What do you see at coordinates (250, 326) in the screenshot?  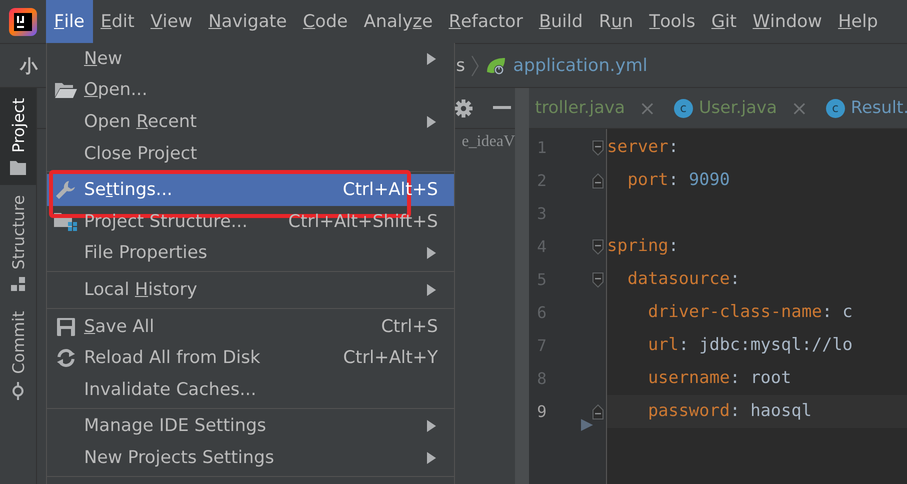 I see `menu-item: Save All Ctrl+S` at bounding box center [250, 326].